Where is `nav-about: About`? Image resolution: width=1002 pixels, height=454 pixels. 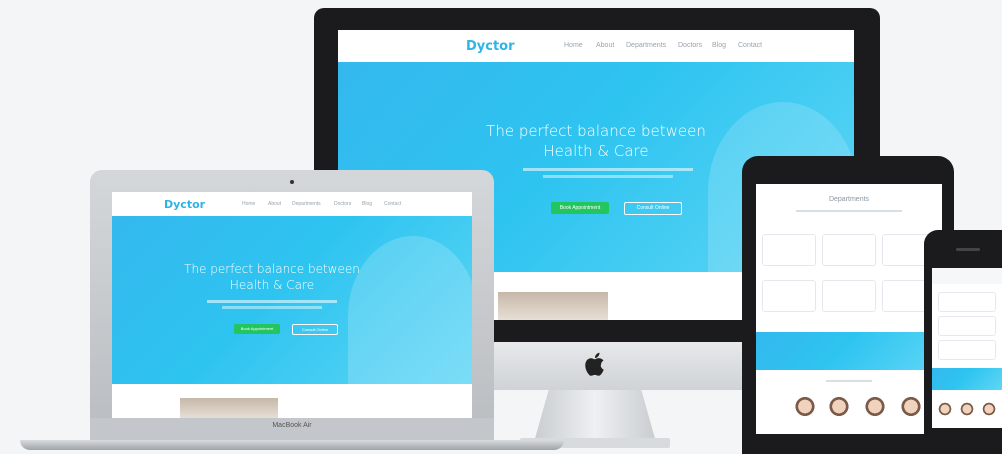 nav-about: About is located at coordinates (605, 45).